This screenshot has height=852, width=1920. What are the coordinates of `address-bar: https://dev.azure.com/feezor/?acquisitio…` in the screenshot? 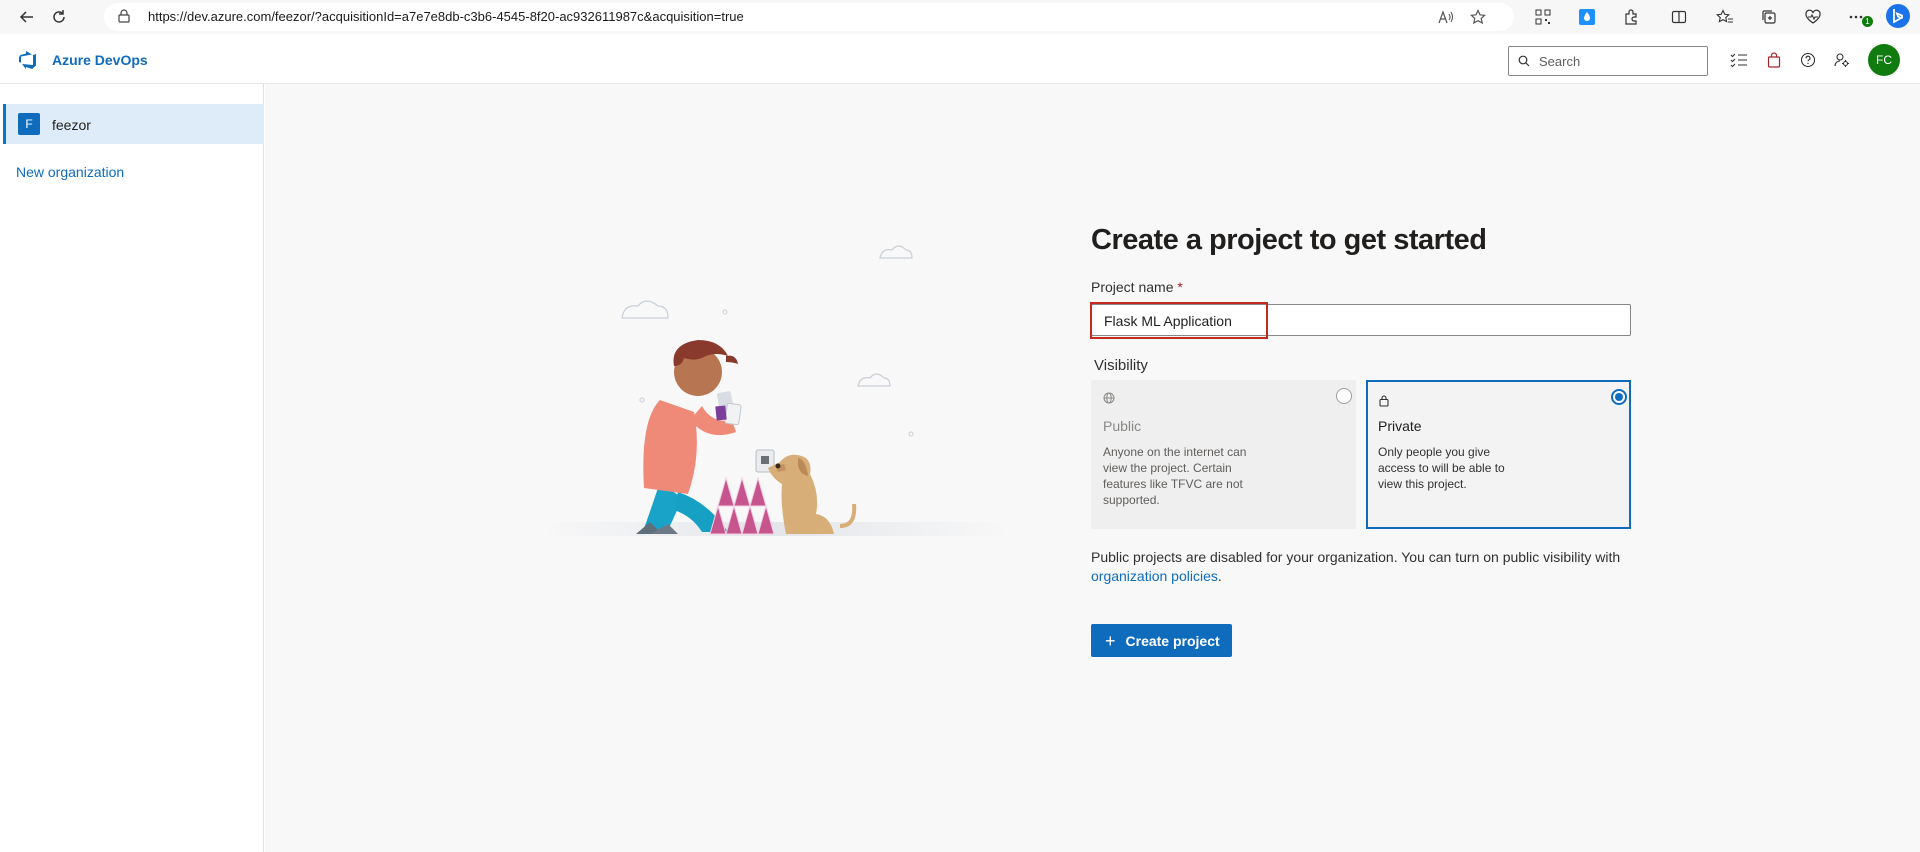 It's located at (809, 17).